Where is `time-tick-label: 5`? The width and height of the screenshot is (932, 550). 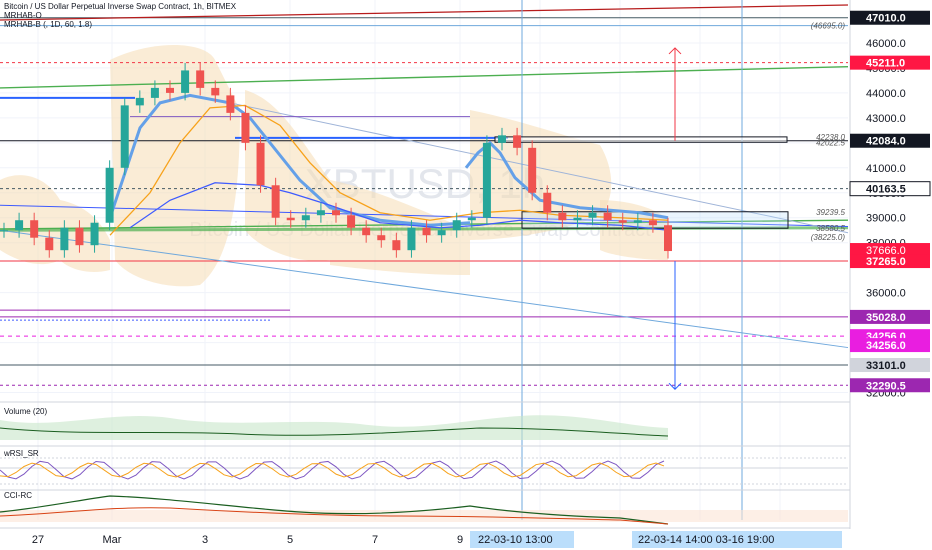
time-tick-label: 5 is located at coordinates (290, 540).